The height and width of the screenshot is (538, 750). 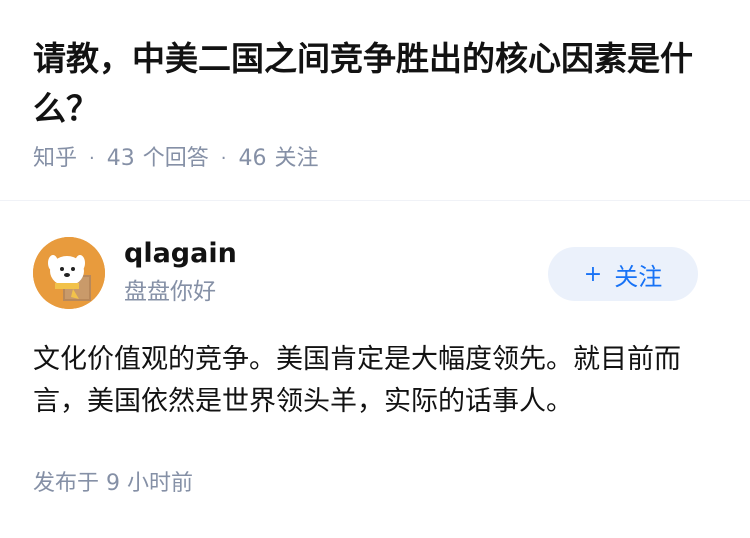 I want to click on avatar, so click(x=69, y=273).